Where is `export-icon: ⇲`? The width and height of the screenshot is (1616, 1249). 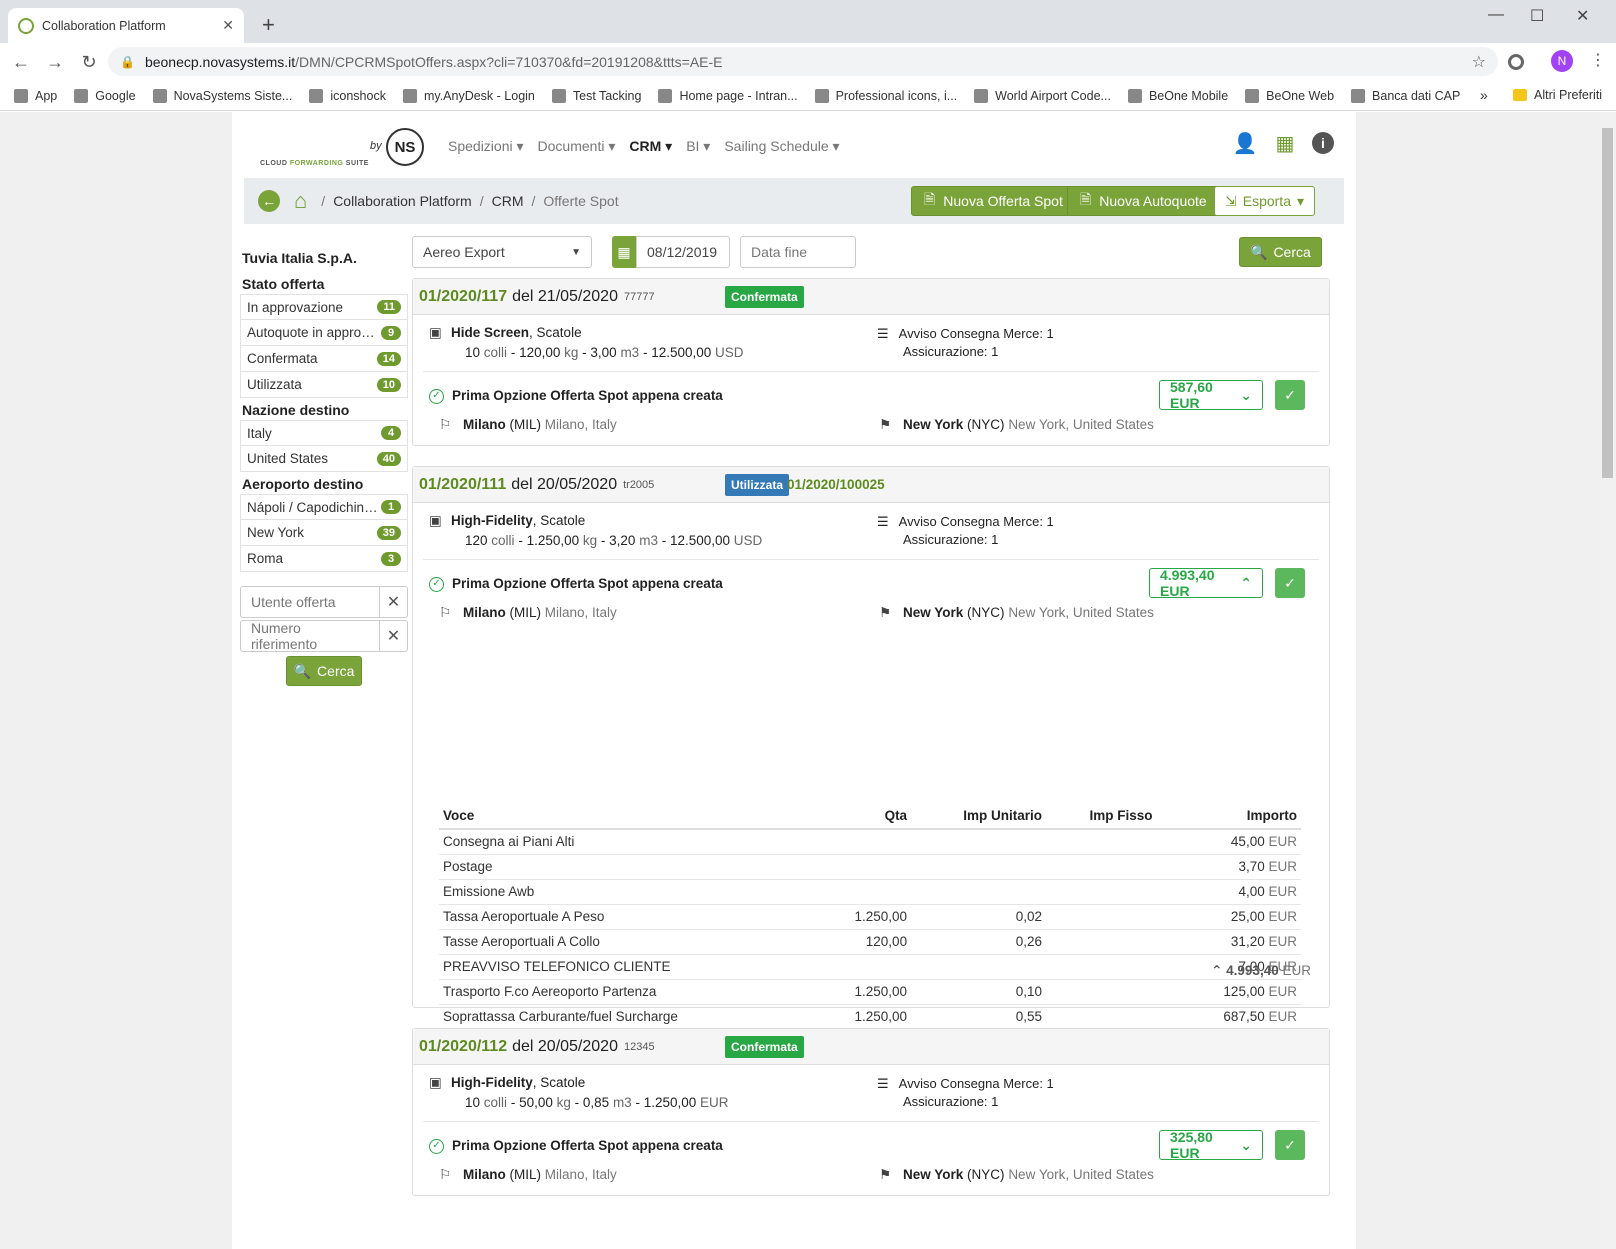 export-icon: ⇲ is located at coordinates (1231, 200).